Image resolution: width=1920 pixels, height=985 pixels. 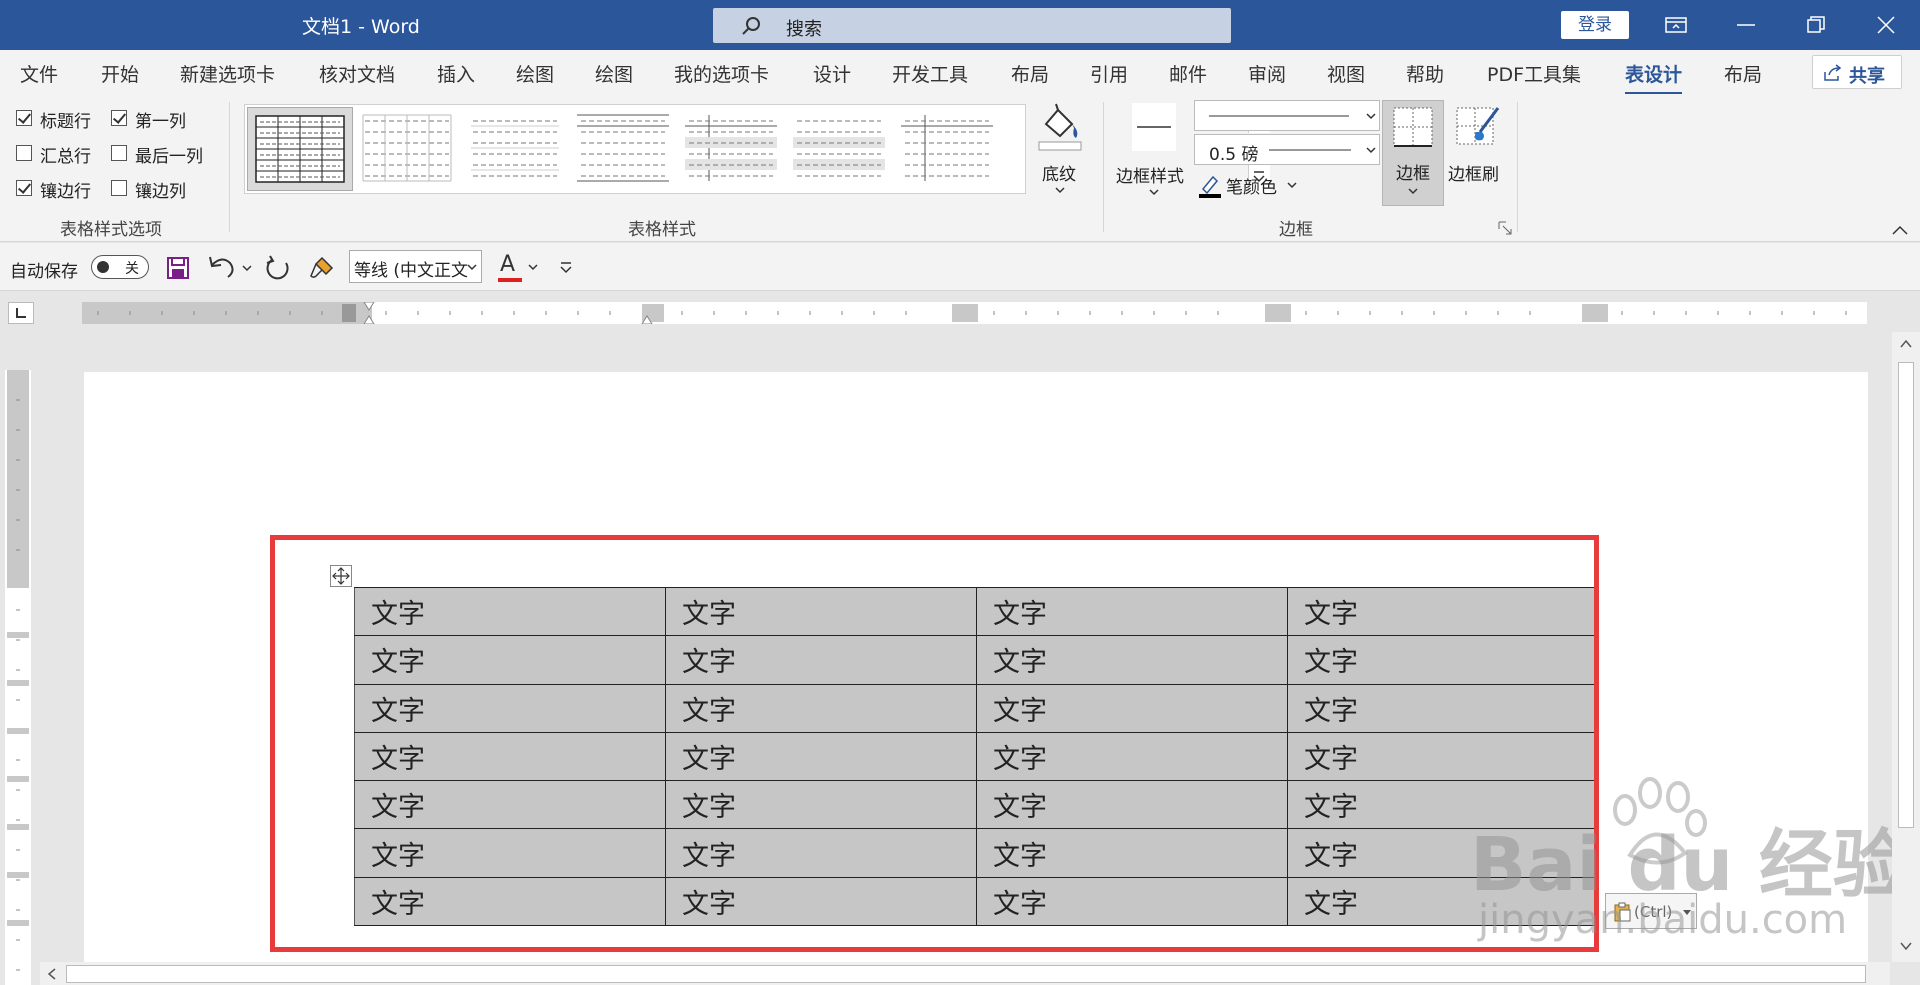 I want to click on tab-help: 帮助, so click(x=1425, y=73).